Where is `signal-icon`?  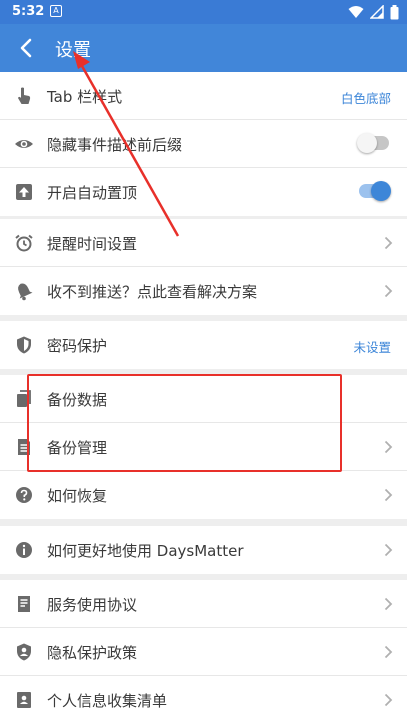 signal-icon is located at coordinates (377, 12).